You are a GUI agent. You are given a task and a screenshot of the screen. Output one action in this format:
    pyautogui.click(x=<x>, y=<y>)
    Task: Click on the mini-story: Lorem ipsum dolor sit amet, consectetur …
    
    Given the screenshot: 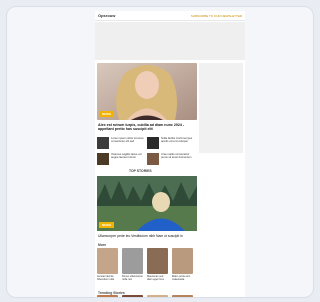 What is the action you would take?
    pyautogui.click(x=121, y=143)
    